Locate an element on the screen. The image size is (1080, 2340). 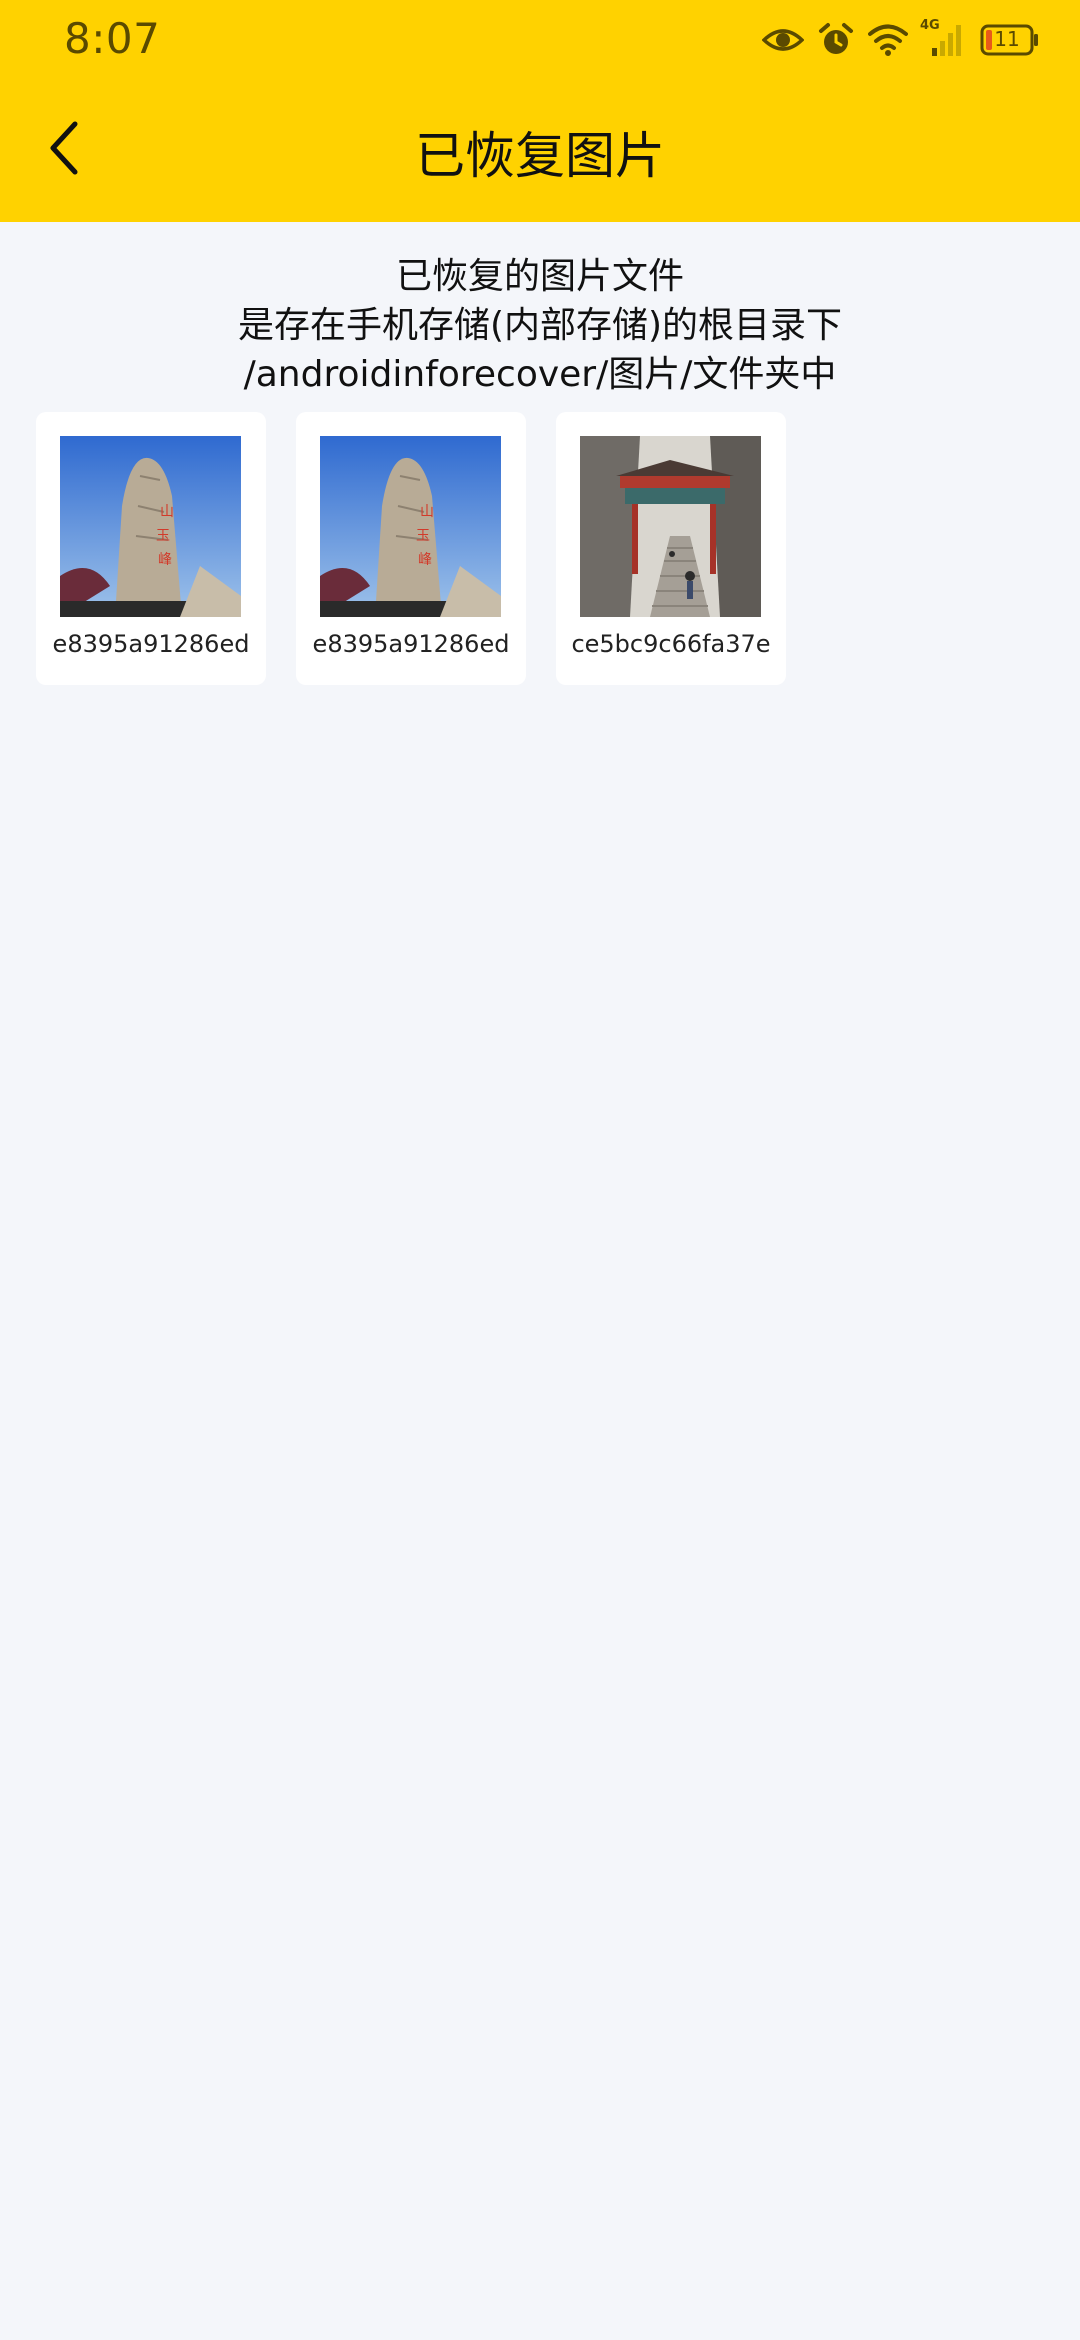
image-card: ce5bc9c66fa37e is located at coordinates (671, 548).